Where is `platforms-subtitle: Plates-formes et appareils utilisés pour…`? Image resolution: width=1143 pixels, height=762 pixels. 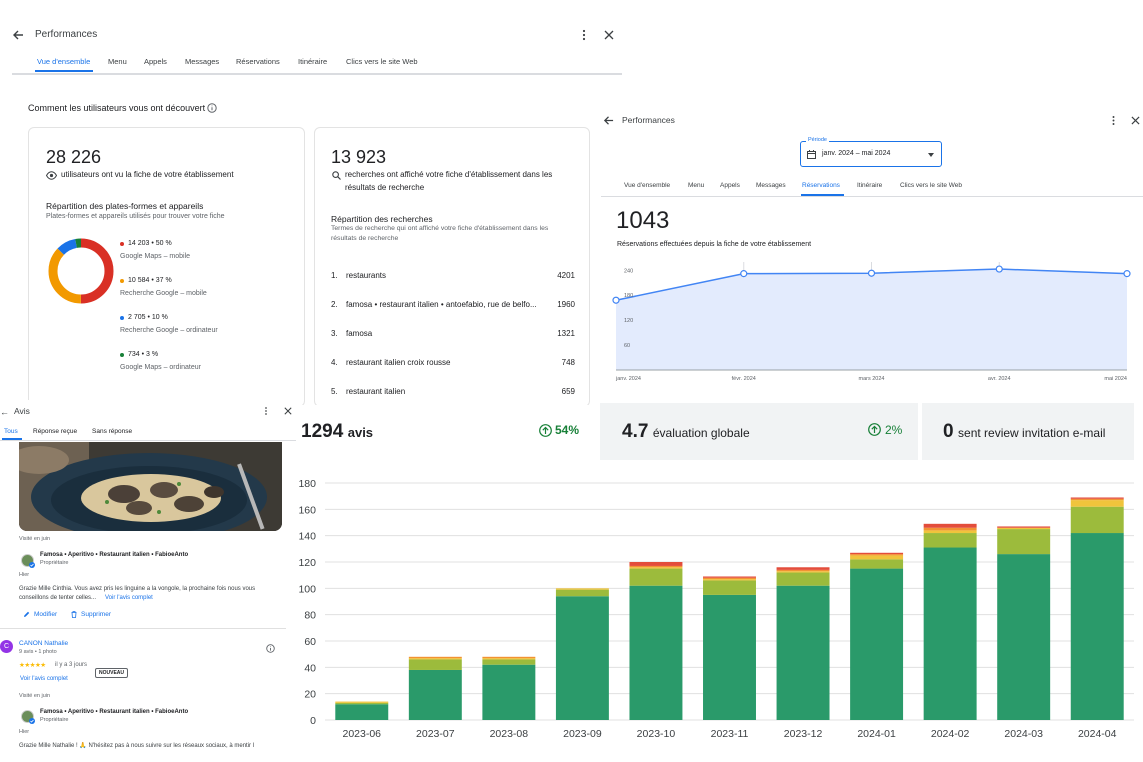
platforms-subtitle: Plates-formes et appareils utilisés pour… is located at coordinates (135, 216).